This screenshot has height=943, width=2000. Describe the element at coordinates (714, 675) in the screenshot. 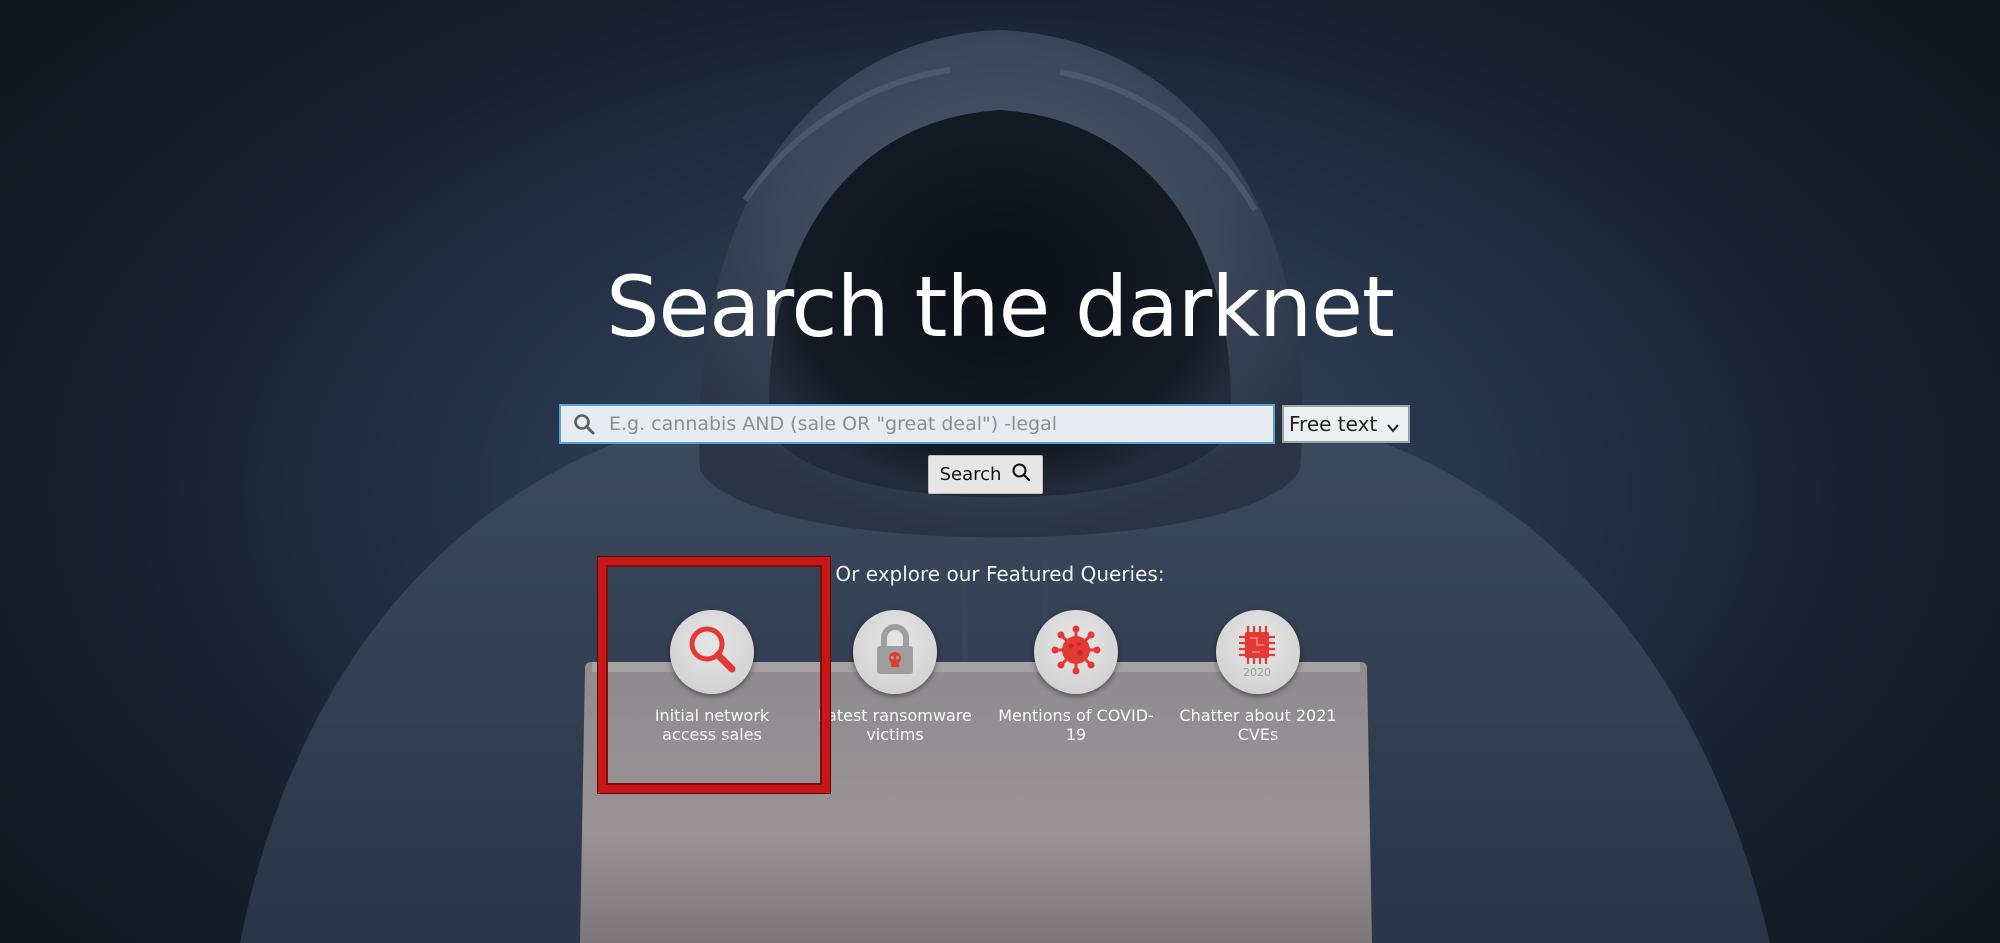

I see `highlight-annotation-box` at that location.